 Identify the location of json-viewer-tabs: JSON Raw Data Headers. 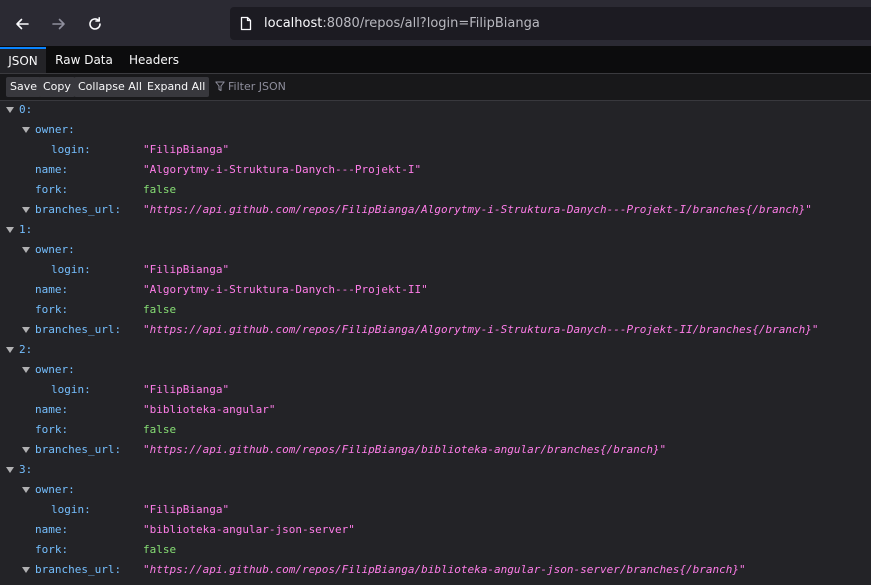
(435, 60).